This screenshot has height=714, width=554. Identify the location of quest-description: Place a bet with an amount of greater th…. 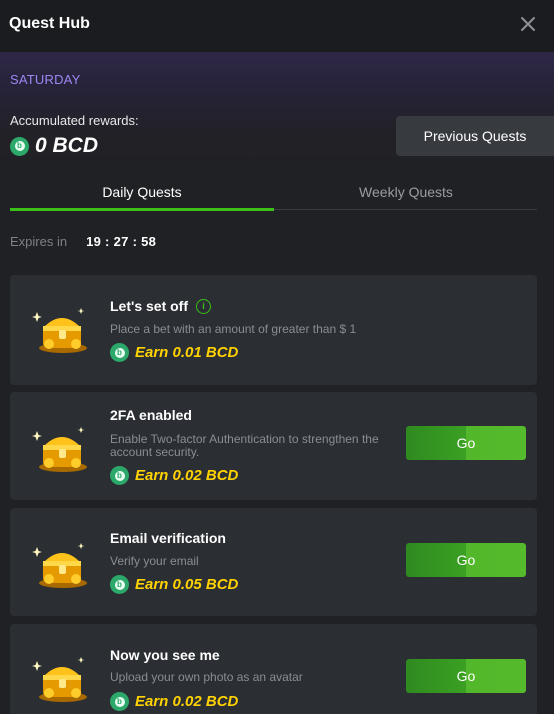
(233, 329).